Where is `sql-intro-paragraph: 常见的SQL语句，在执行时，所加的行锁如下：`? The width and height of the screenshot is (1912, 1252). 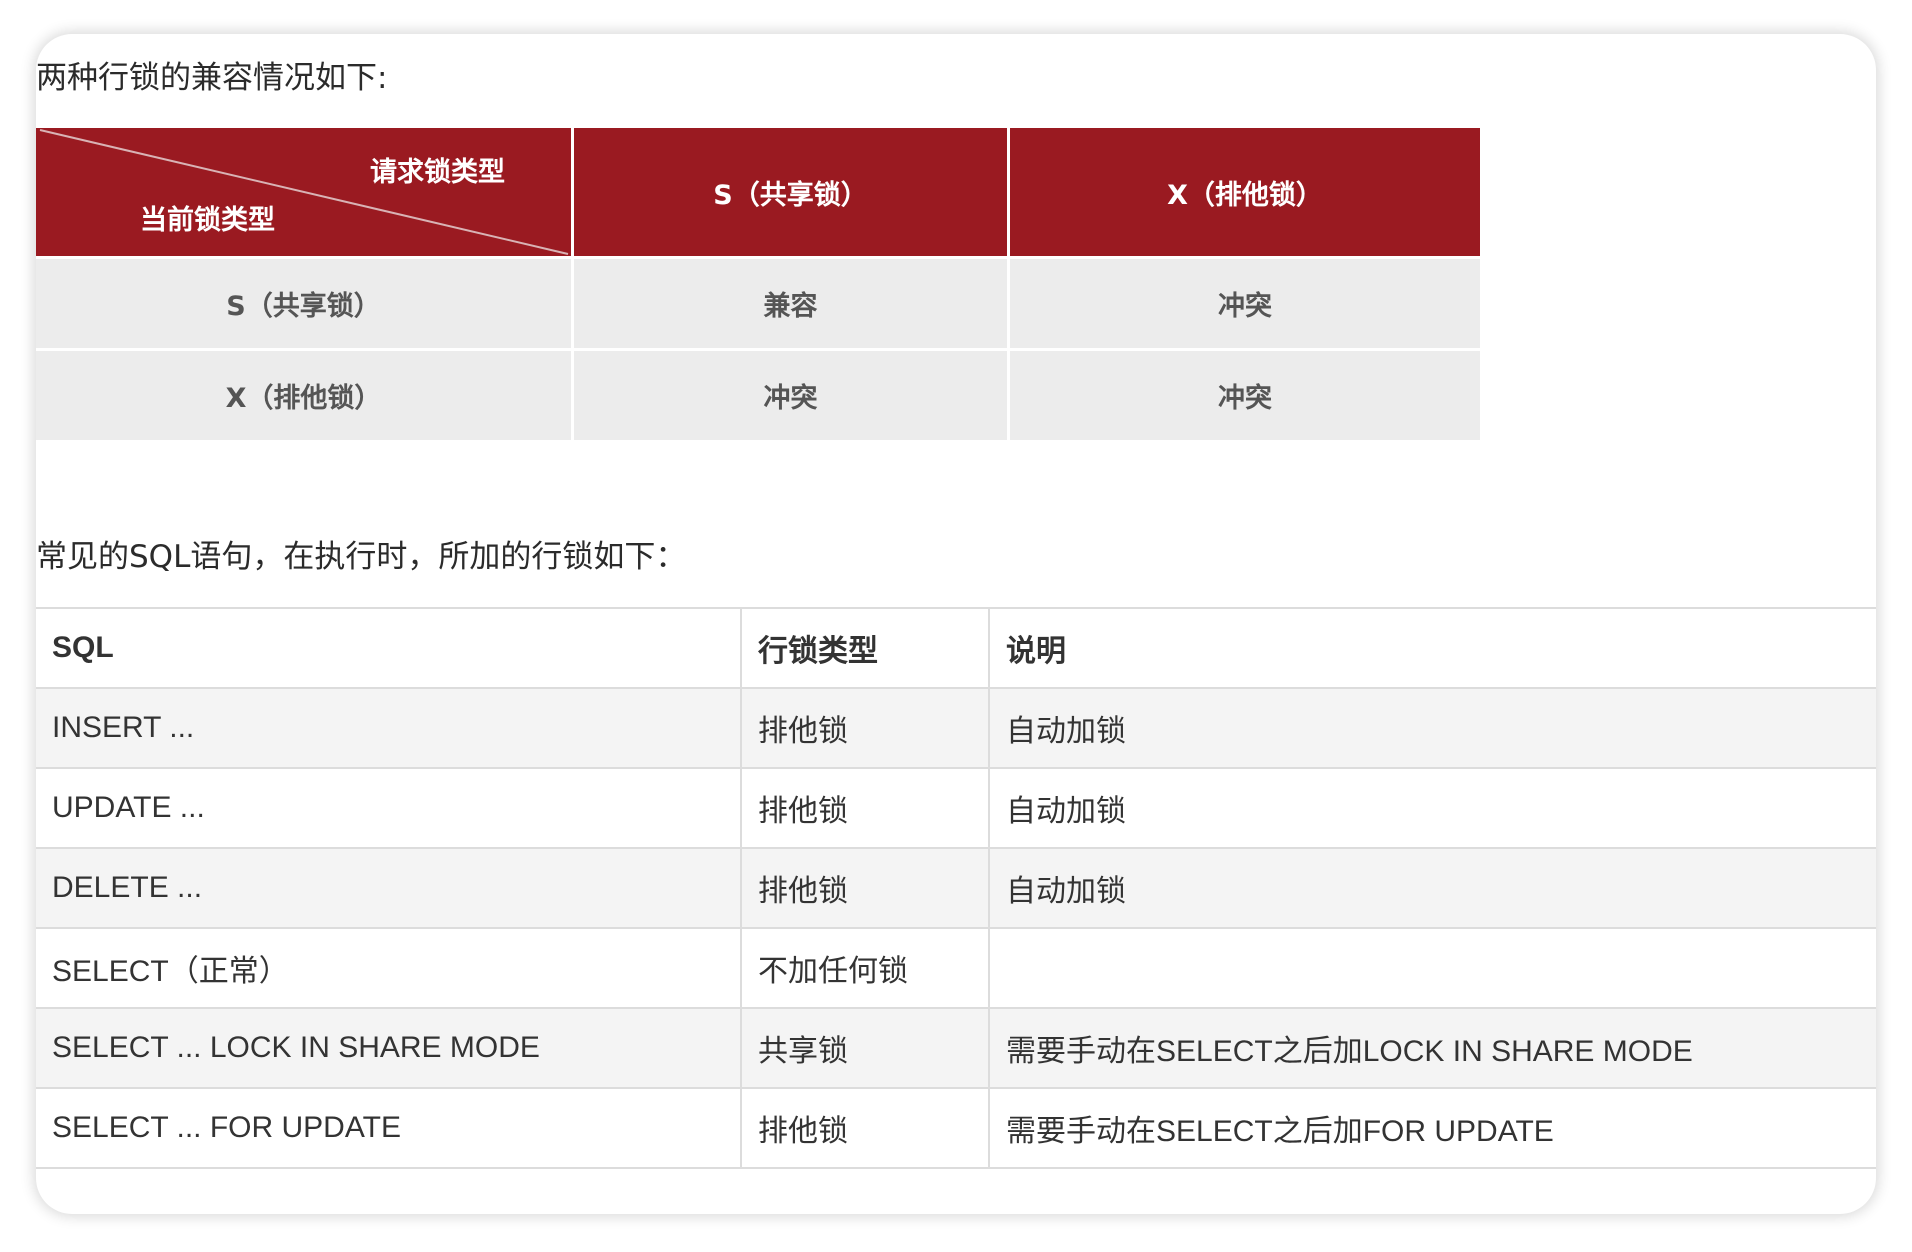
sql-intro-paragraph: 常见的SQL语句，在执行时，所加的行锁如下： is located at coordinates (361, 557).